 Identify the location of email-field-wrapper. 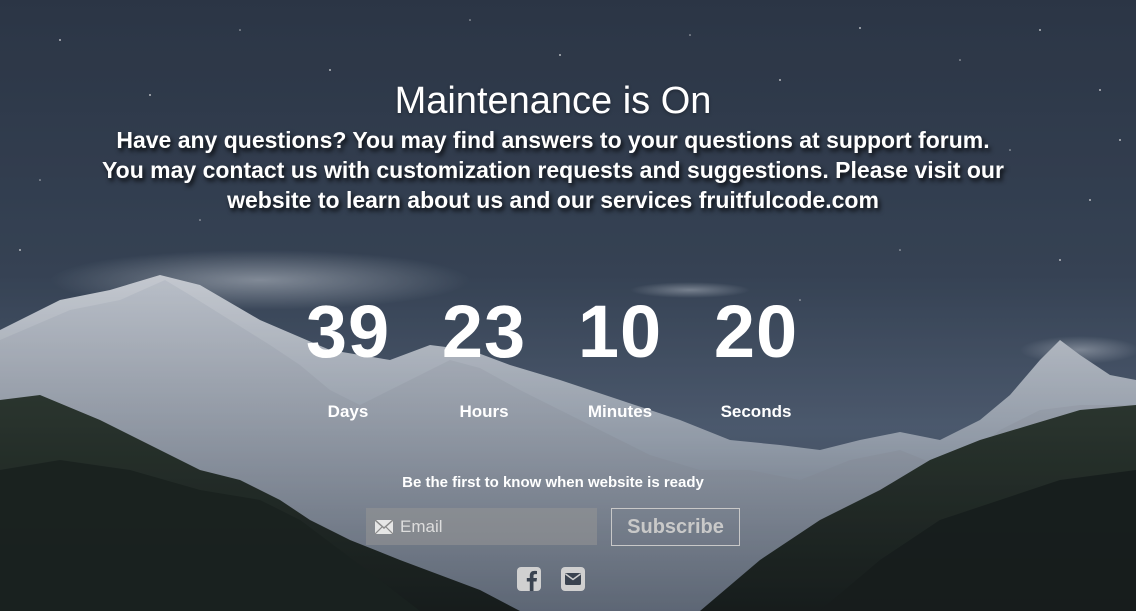
(481, 526).